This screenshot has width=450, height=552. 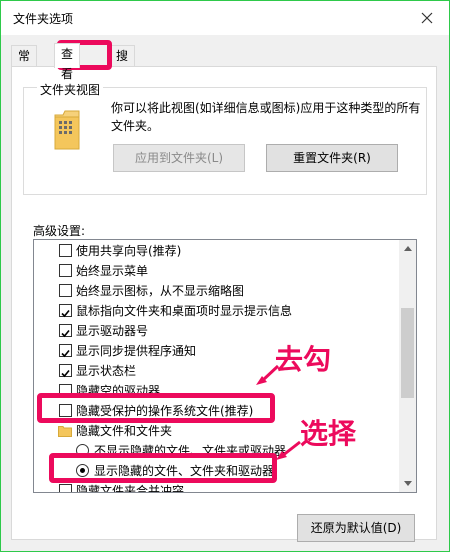 What do you see at coordinates (67, 62) in the screenshot?
I see `tab-view: 查看` at bounding box center [67, 62].